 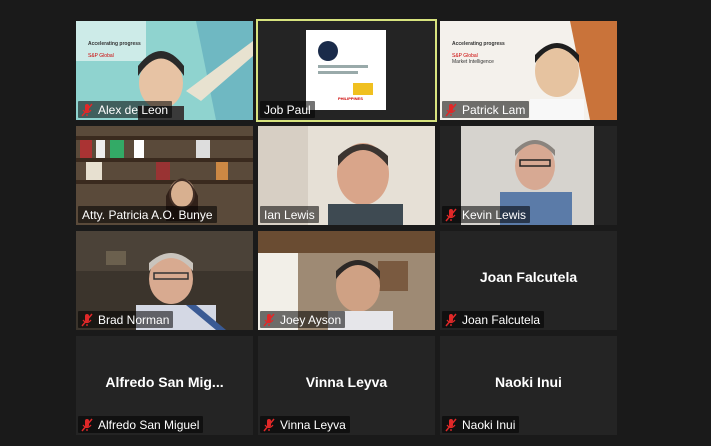 I want to click on name-plate: Joey Ayson, so click(x=303, y=319).